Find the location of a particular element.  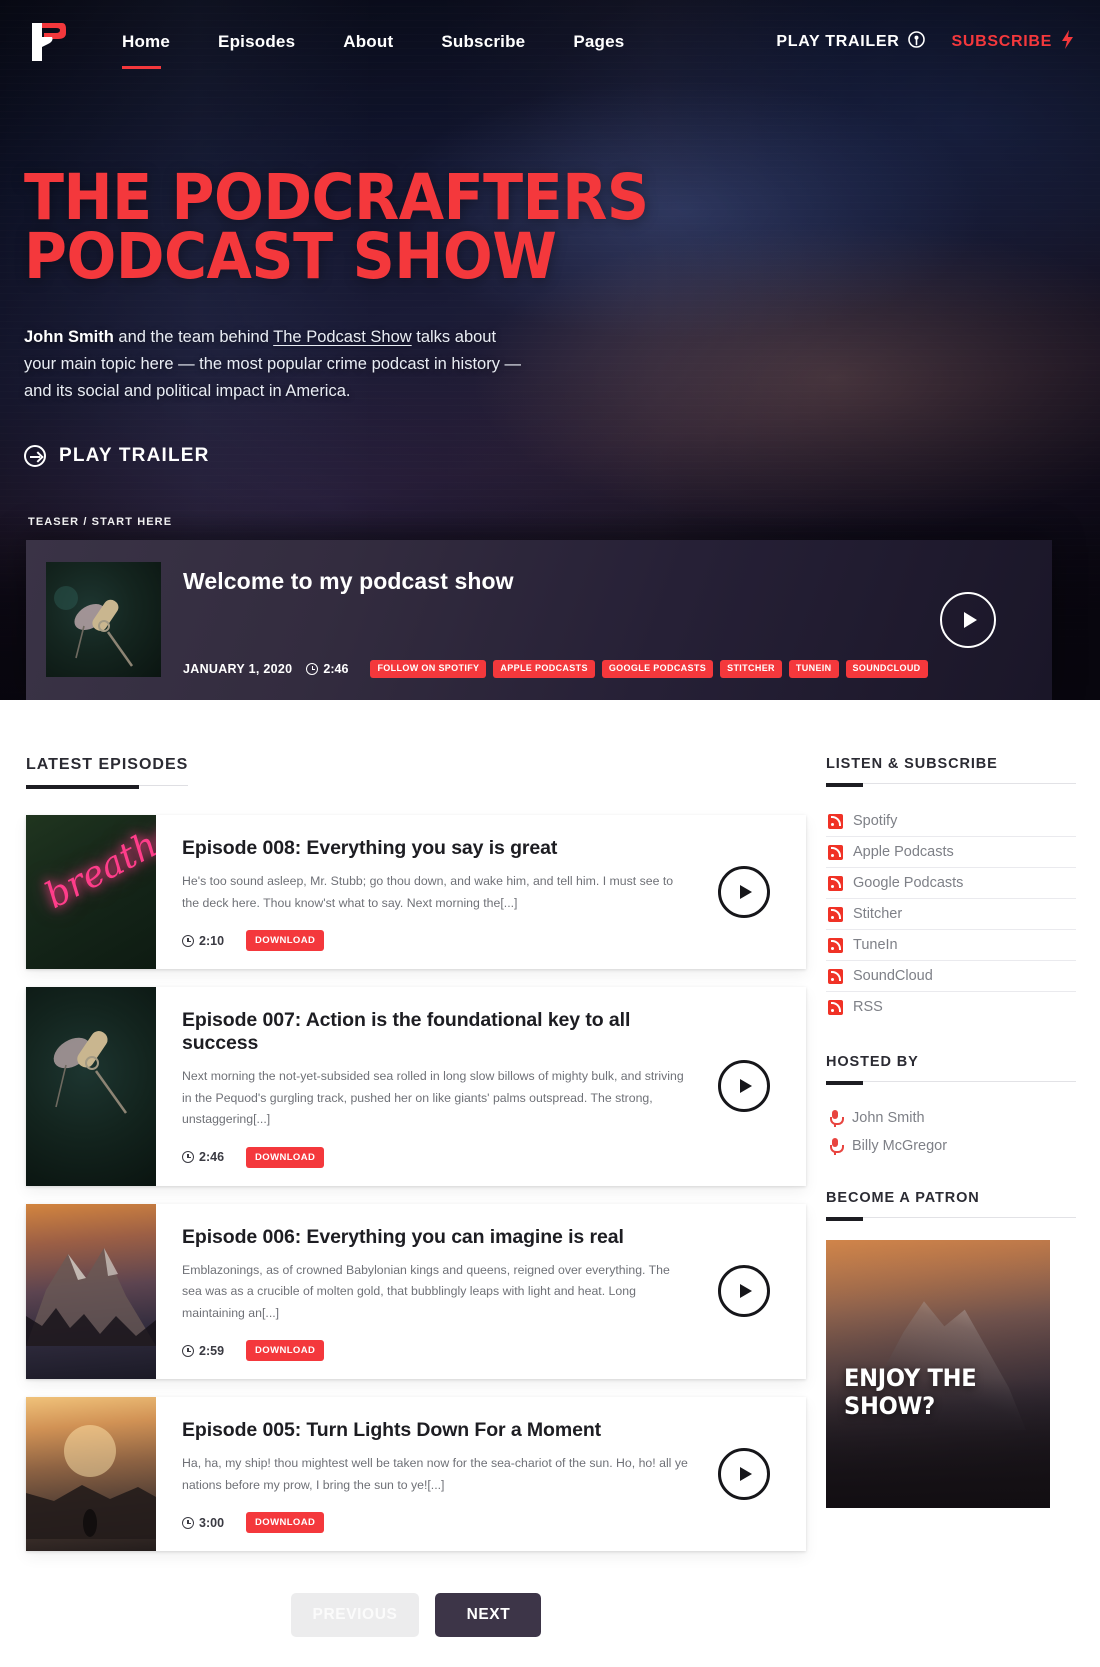

nav-item-subscribe: Subscribe is located at coordinates (483, 42).